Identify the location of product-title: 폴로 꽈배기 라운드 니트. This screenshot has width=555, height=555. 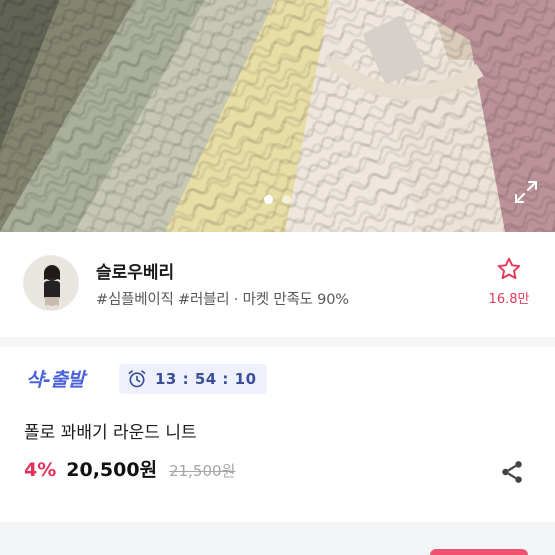
(110, 433).